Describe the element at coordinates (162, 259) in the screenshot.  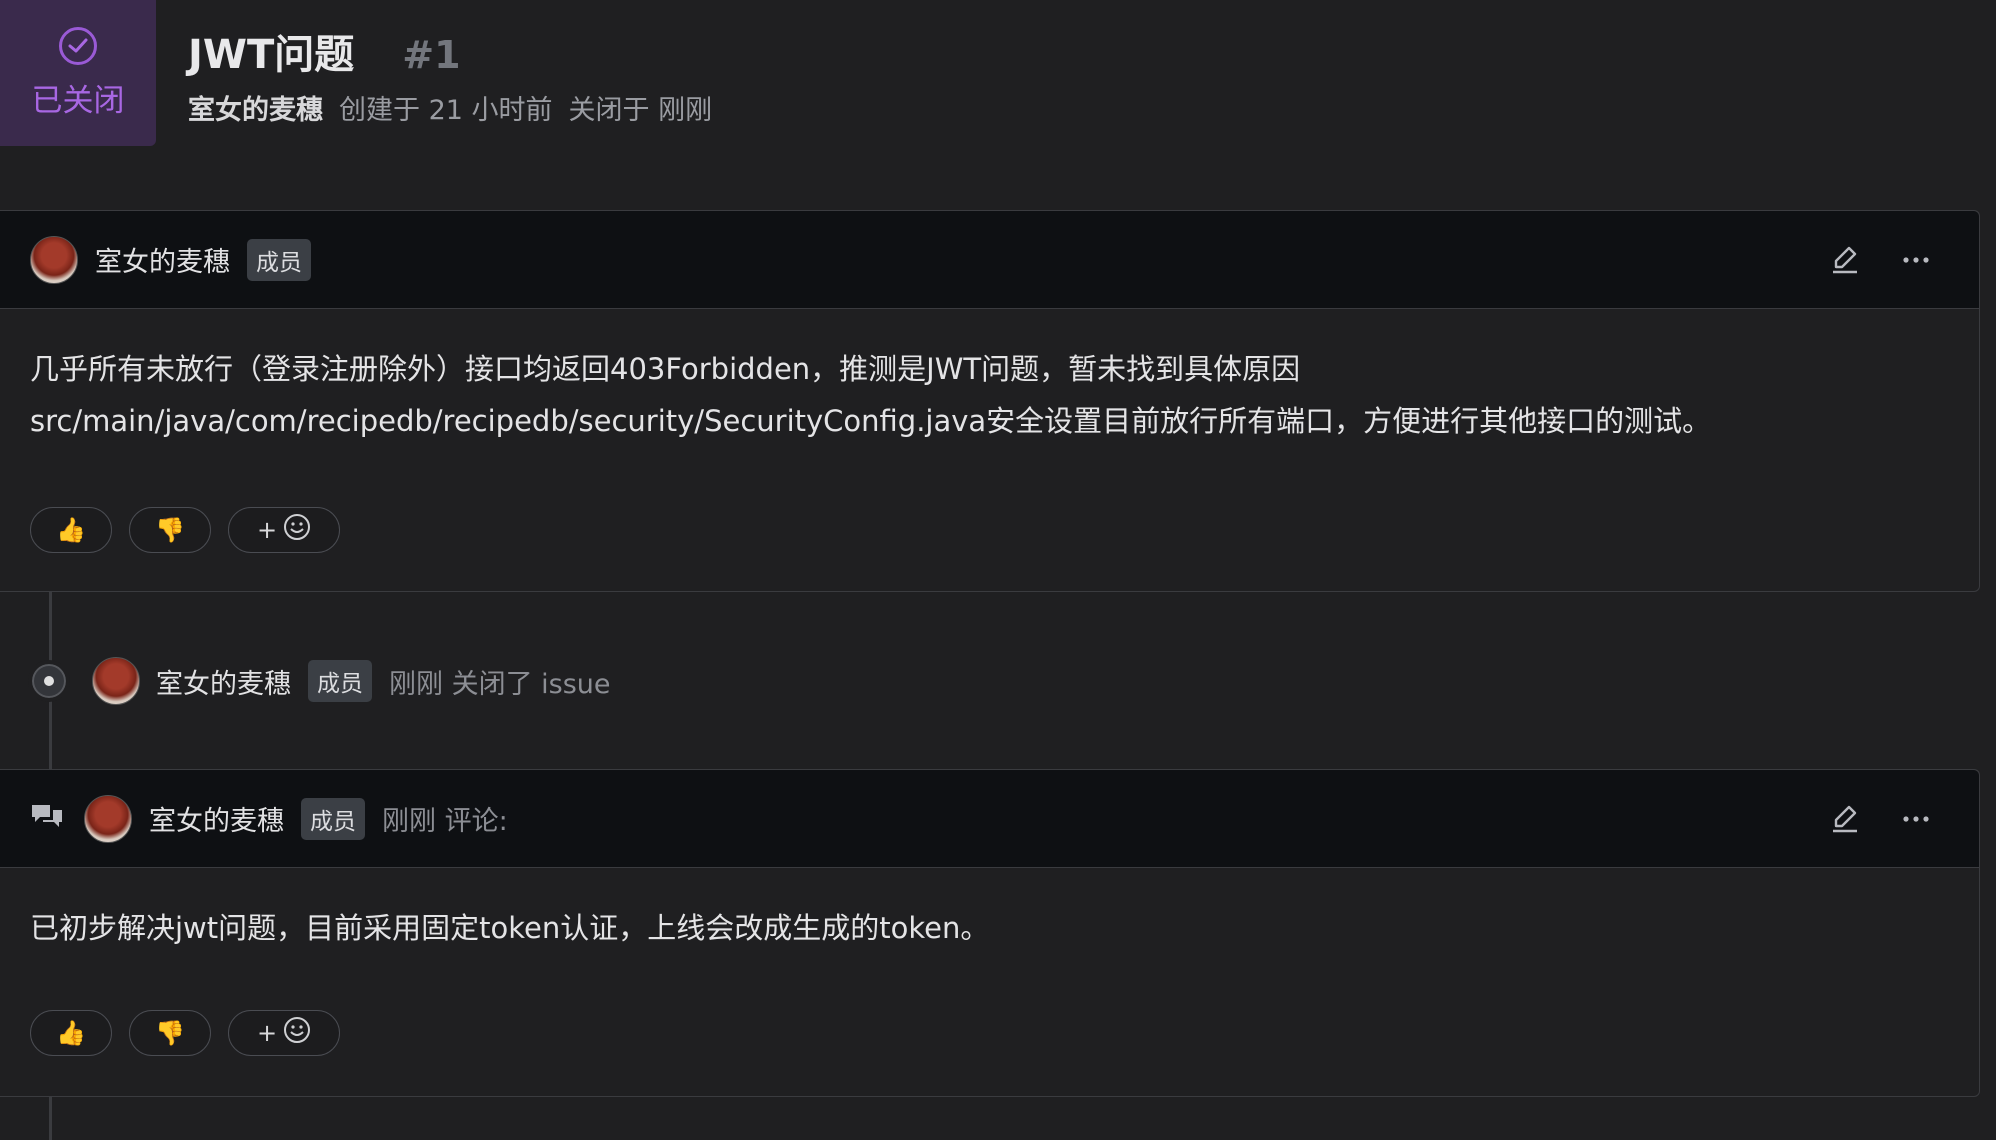
I see `post-username: 室女的麦穗` at that location.